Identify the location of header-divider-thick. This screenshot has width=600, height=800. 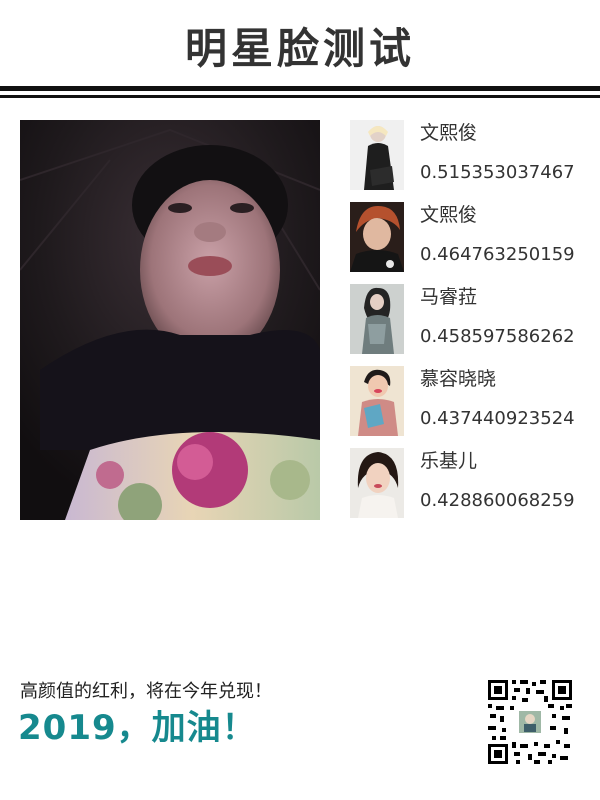
(300, 88).